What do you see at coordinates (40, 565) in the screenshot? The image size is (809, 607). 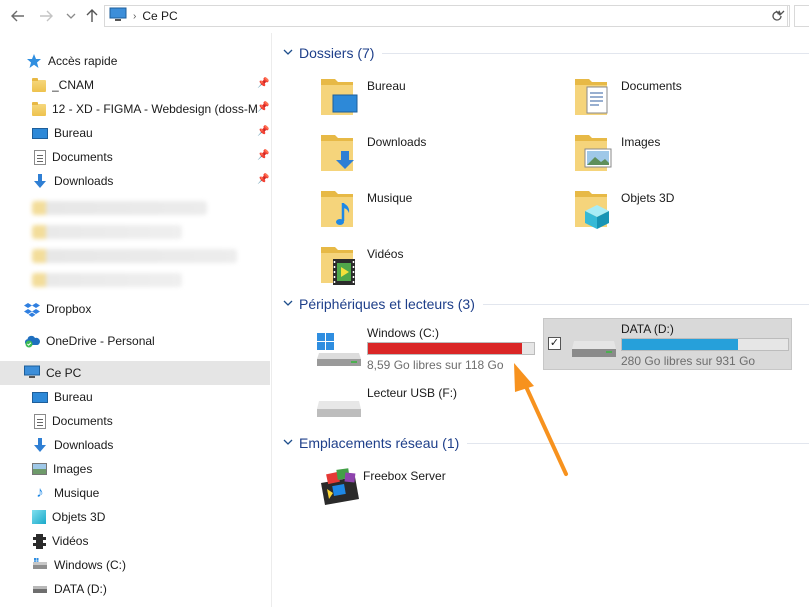 I see `drive-icon` at bounding box center [40, 565].